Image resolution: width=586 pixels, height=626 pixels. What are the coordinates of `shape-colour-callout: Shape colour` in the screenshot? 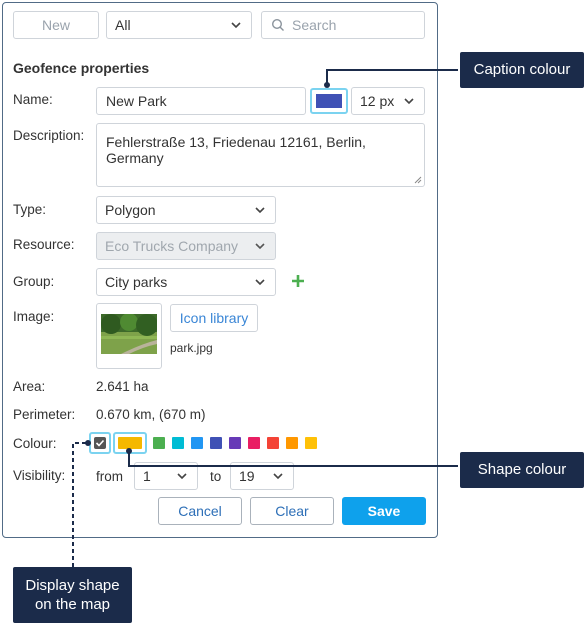 It's located at (522, 470).